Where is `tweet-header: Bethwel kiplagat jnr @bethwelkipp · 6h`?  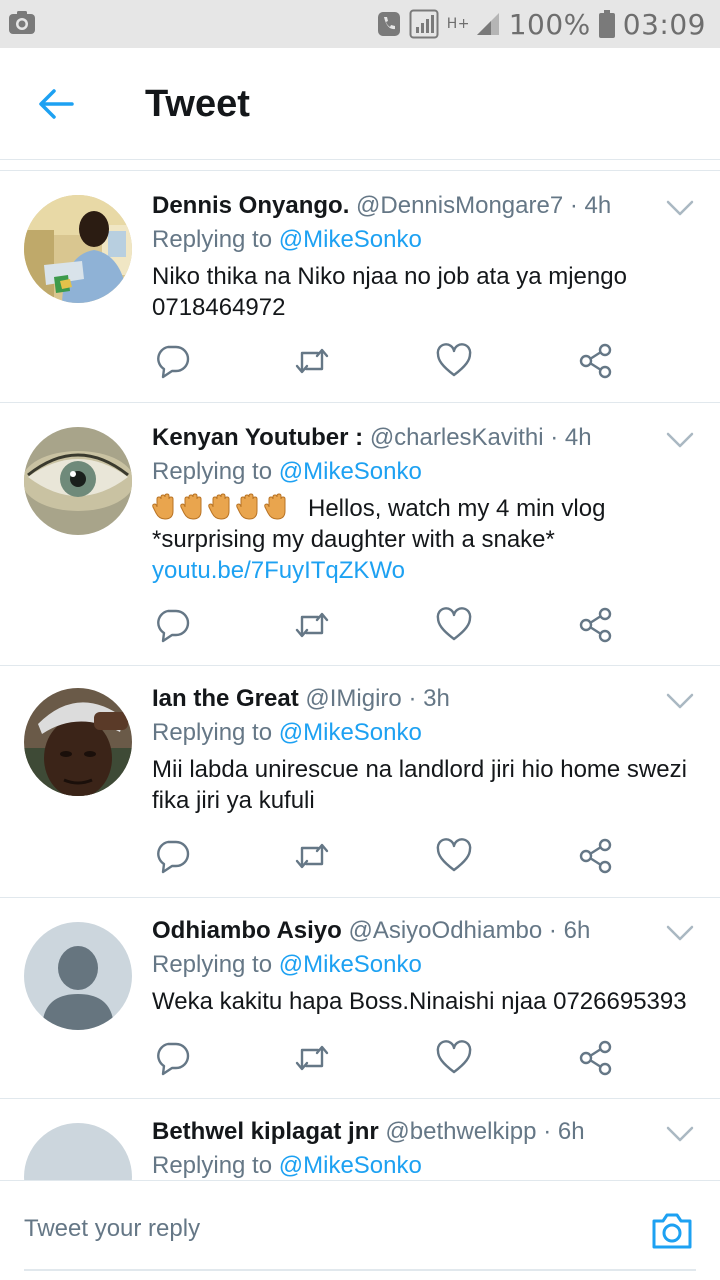
tweet-header: Bethwel kiplagat jnr @bethwelkipp · 6h is located at coordinates (424, 1132).